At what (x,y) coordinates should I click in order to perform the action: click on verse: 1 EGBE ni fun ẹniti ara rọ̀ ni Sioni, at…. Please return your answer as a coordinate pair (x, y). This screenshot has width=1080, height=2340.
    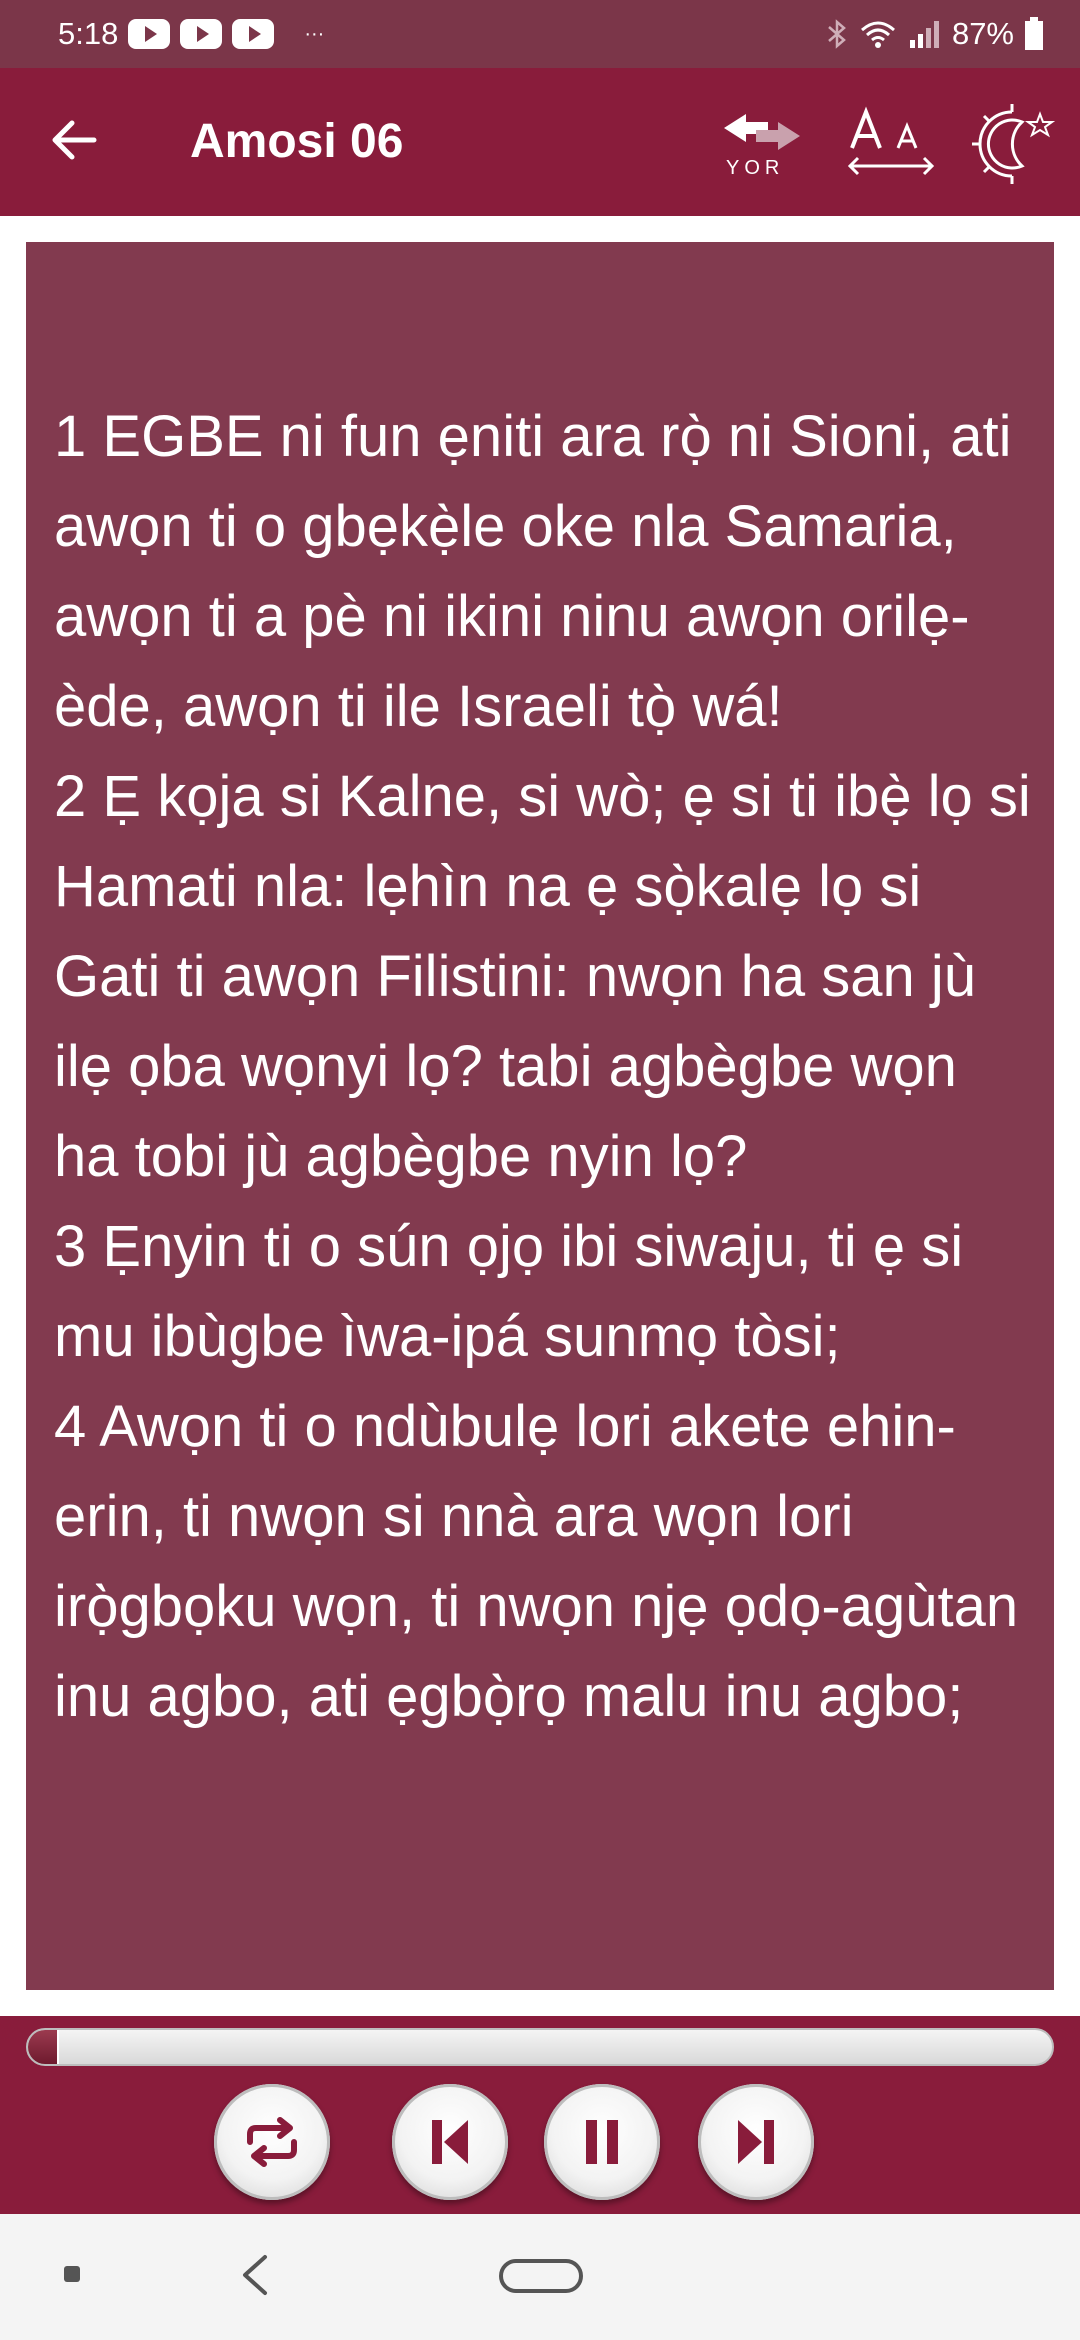
    Looking at the image, I should click on (544, 572).